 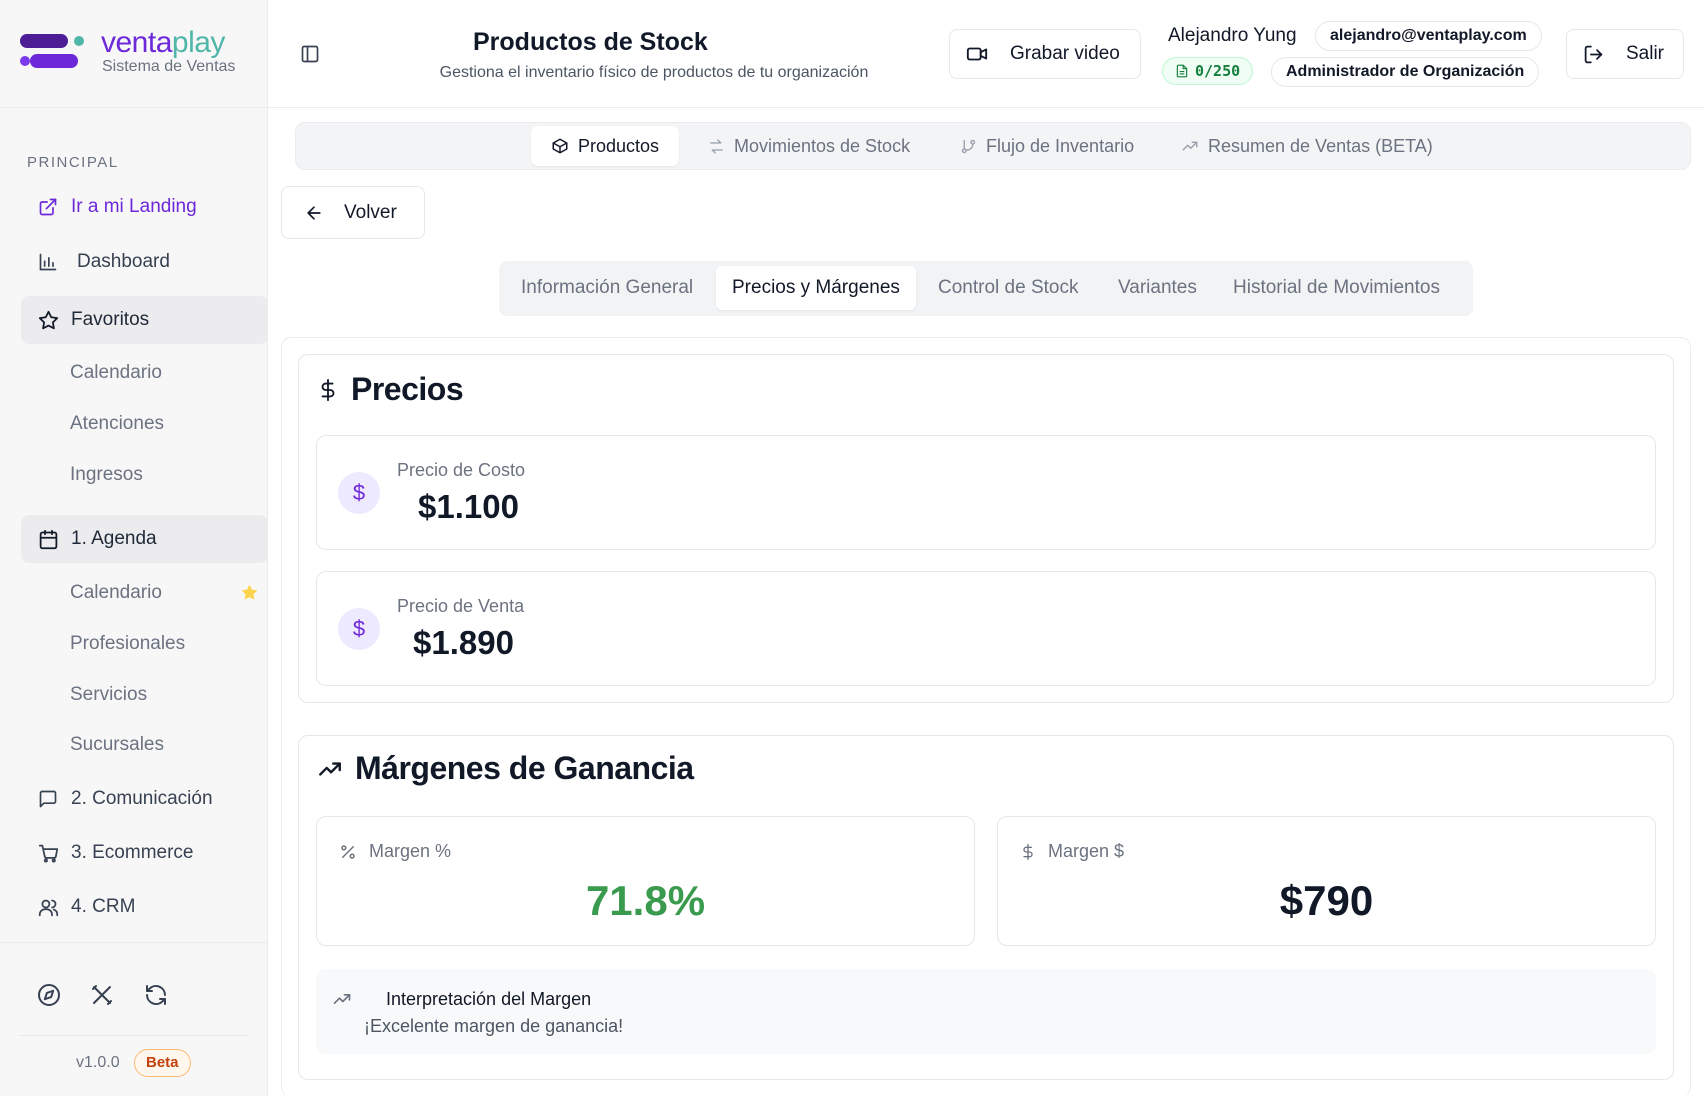 What do you see at coordinates (986, 492) in the screenshot?
I see `cost-price-row: $ Precio de Costo $1.100` at bounding box center [986, 492].